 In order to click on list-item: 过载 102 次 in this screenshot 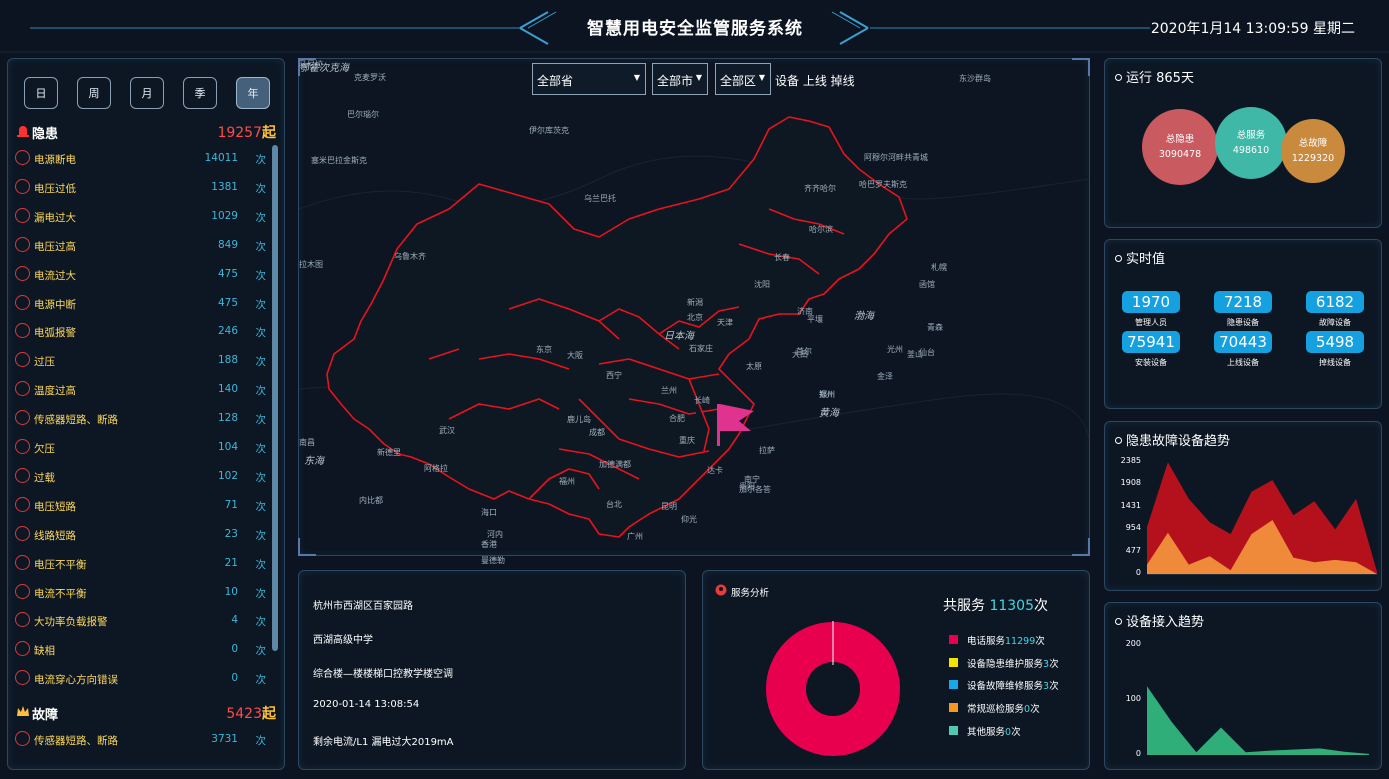, I will do `click(141, 477)`.